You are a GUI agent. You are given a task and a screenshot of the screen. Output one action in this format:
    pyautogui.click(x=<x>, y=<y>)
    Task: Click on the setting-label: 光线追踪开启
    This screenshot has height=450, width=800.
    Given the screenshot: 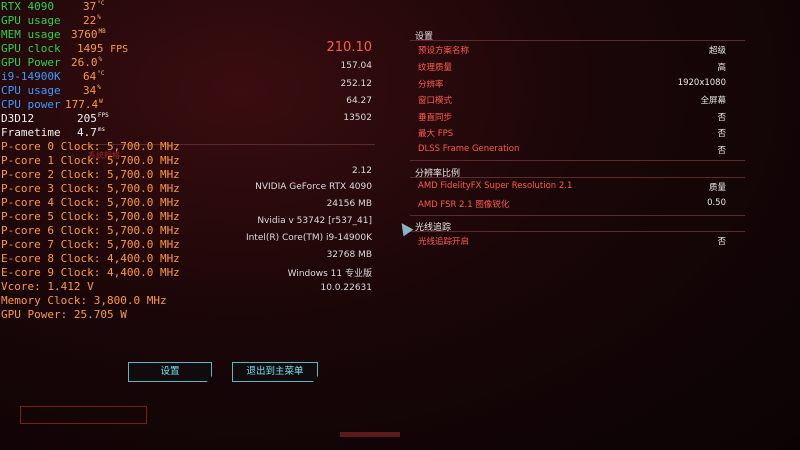 What is the action you would take?
    pyautogui.click(x=444, y=242)
    